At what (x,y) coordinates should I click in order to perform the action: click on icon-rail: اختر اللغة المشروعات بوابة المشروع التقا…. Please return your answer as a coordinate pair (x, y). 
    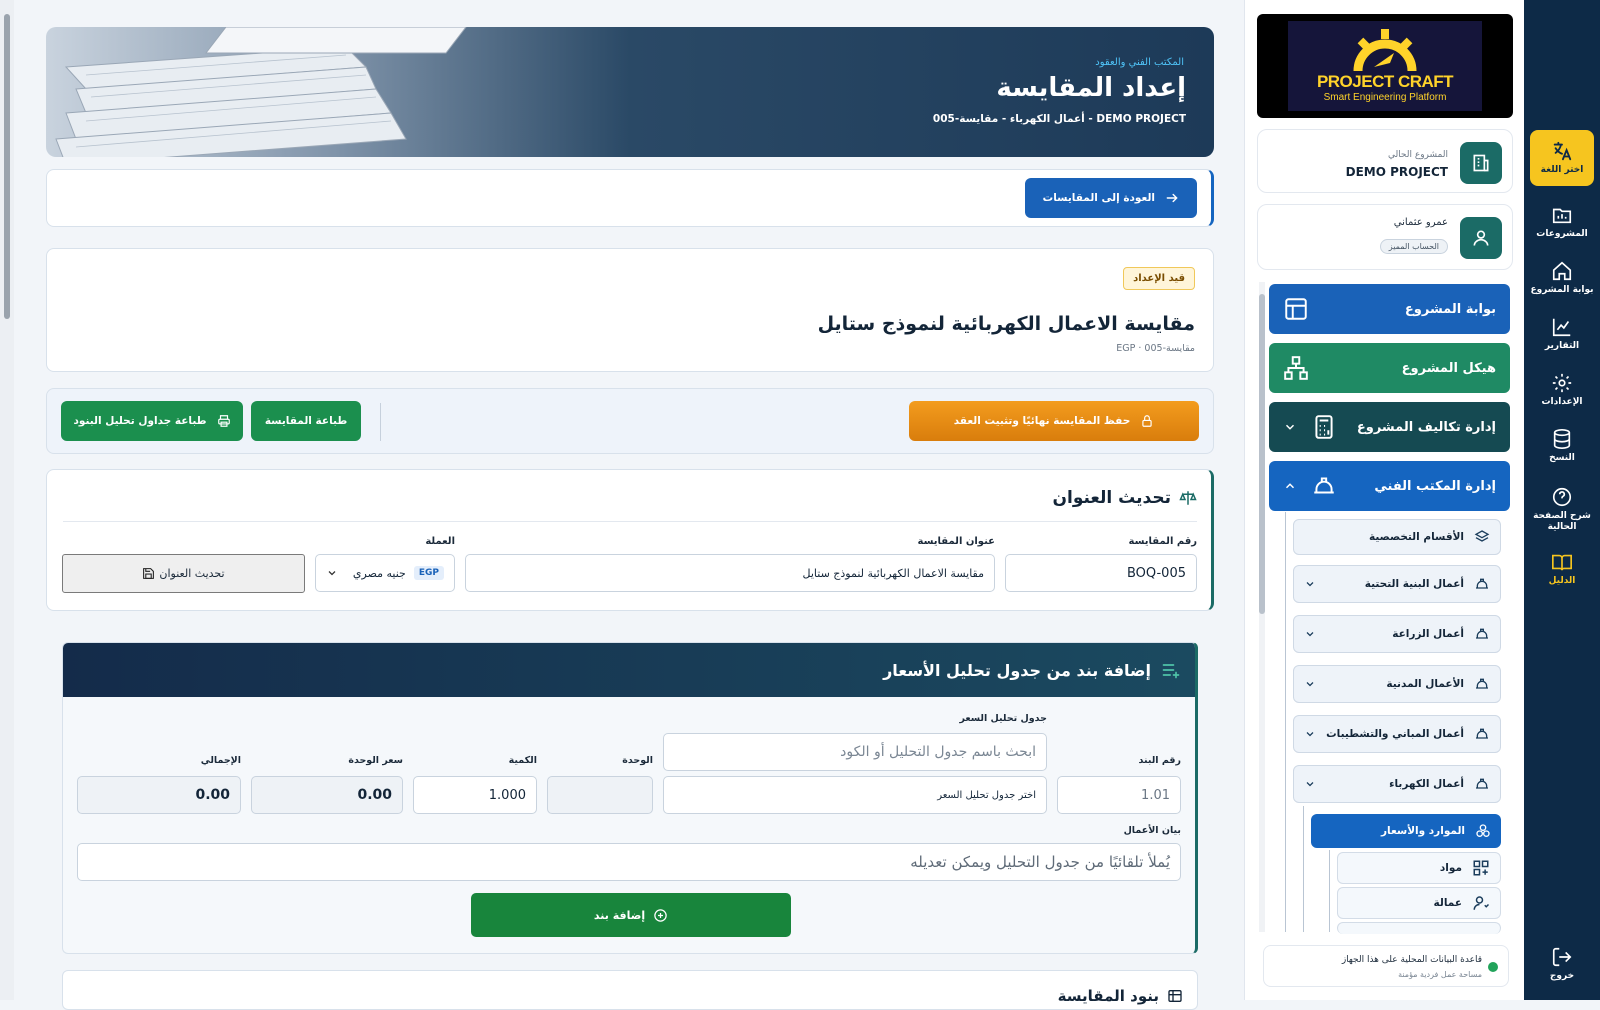
    Looking at the image, I should click on (1562, 500).